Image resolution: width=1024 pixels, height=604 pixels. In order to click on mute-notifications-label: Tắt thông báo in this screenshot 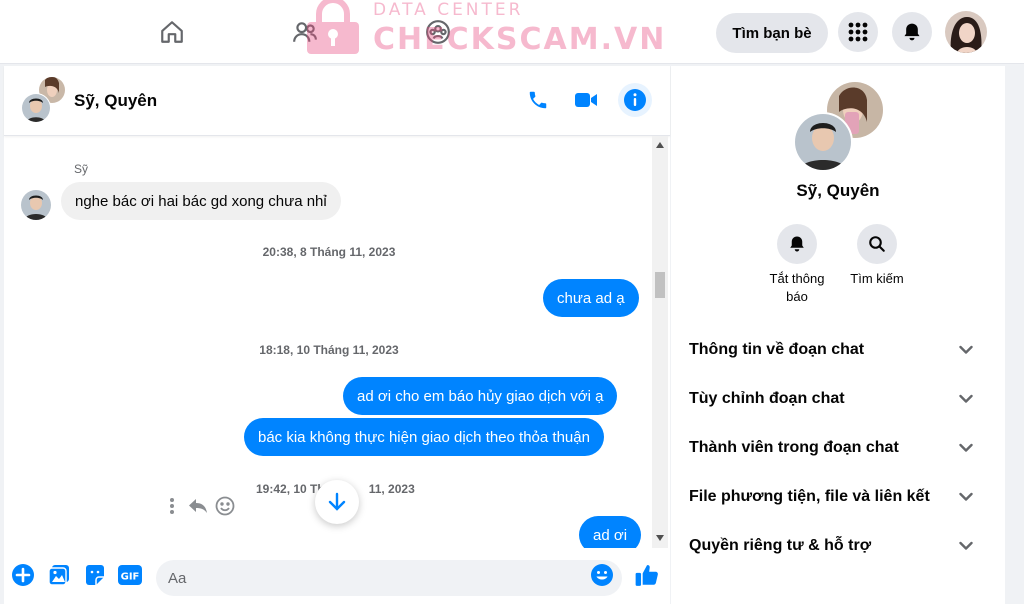, I will do `click(797, 287)`.